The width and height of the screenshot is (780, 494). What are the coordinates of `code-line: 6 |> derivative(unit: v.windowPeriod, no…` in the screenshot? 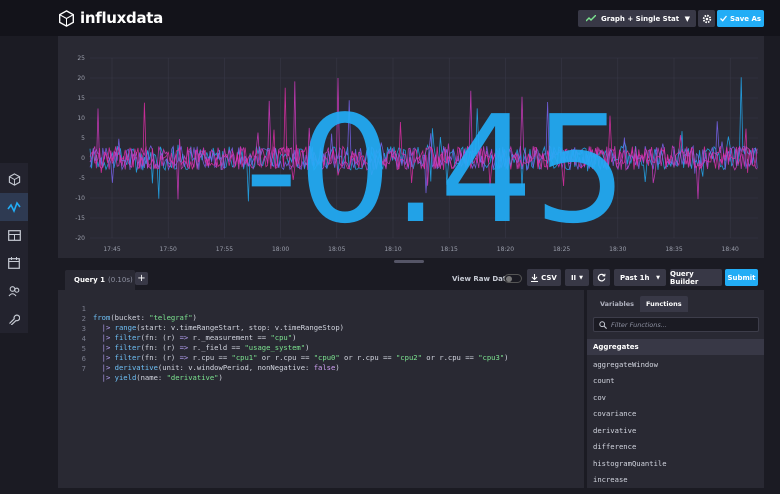 It's located at (199, 358).